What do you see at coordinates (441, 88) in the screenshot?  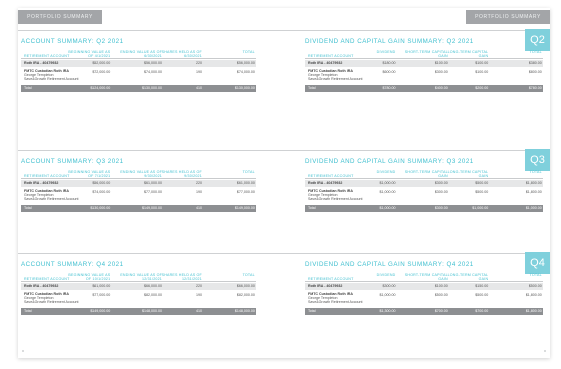 I see `total-cell: $400.00` at bounding box center [441, 88].